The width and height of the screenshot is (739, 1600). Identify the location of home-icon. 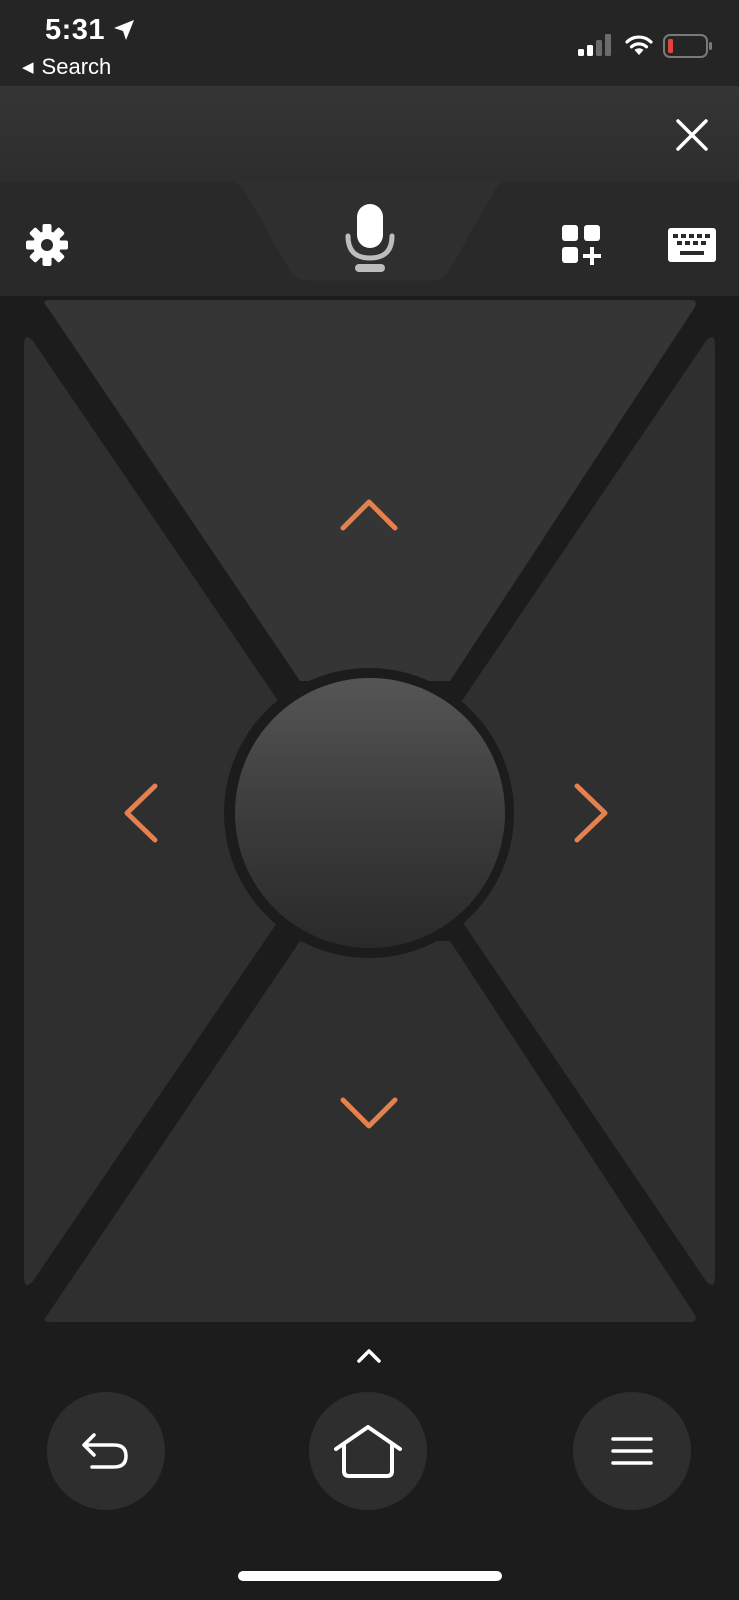
(368, 1451).